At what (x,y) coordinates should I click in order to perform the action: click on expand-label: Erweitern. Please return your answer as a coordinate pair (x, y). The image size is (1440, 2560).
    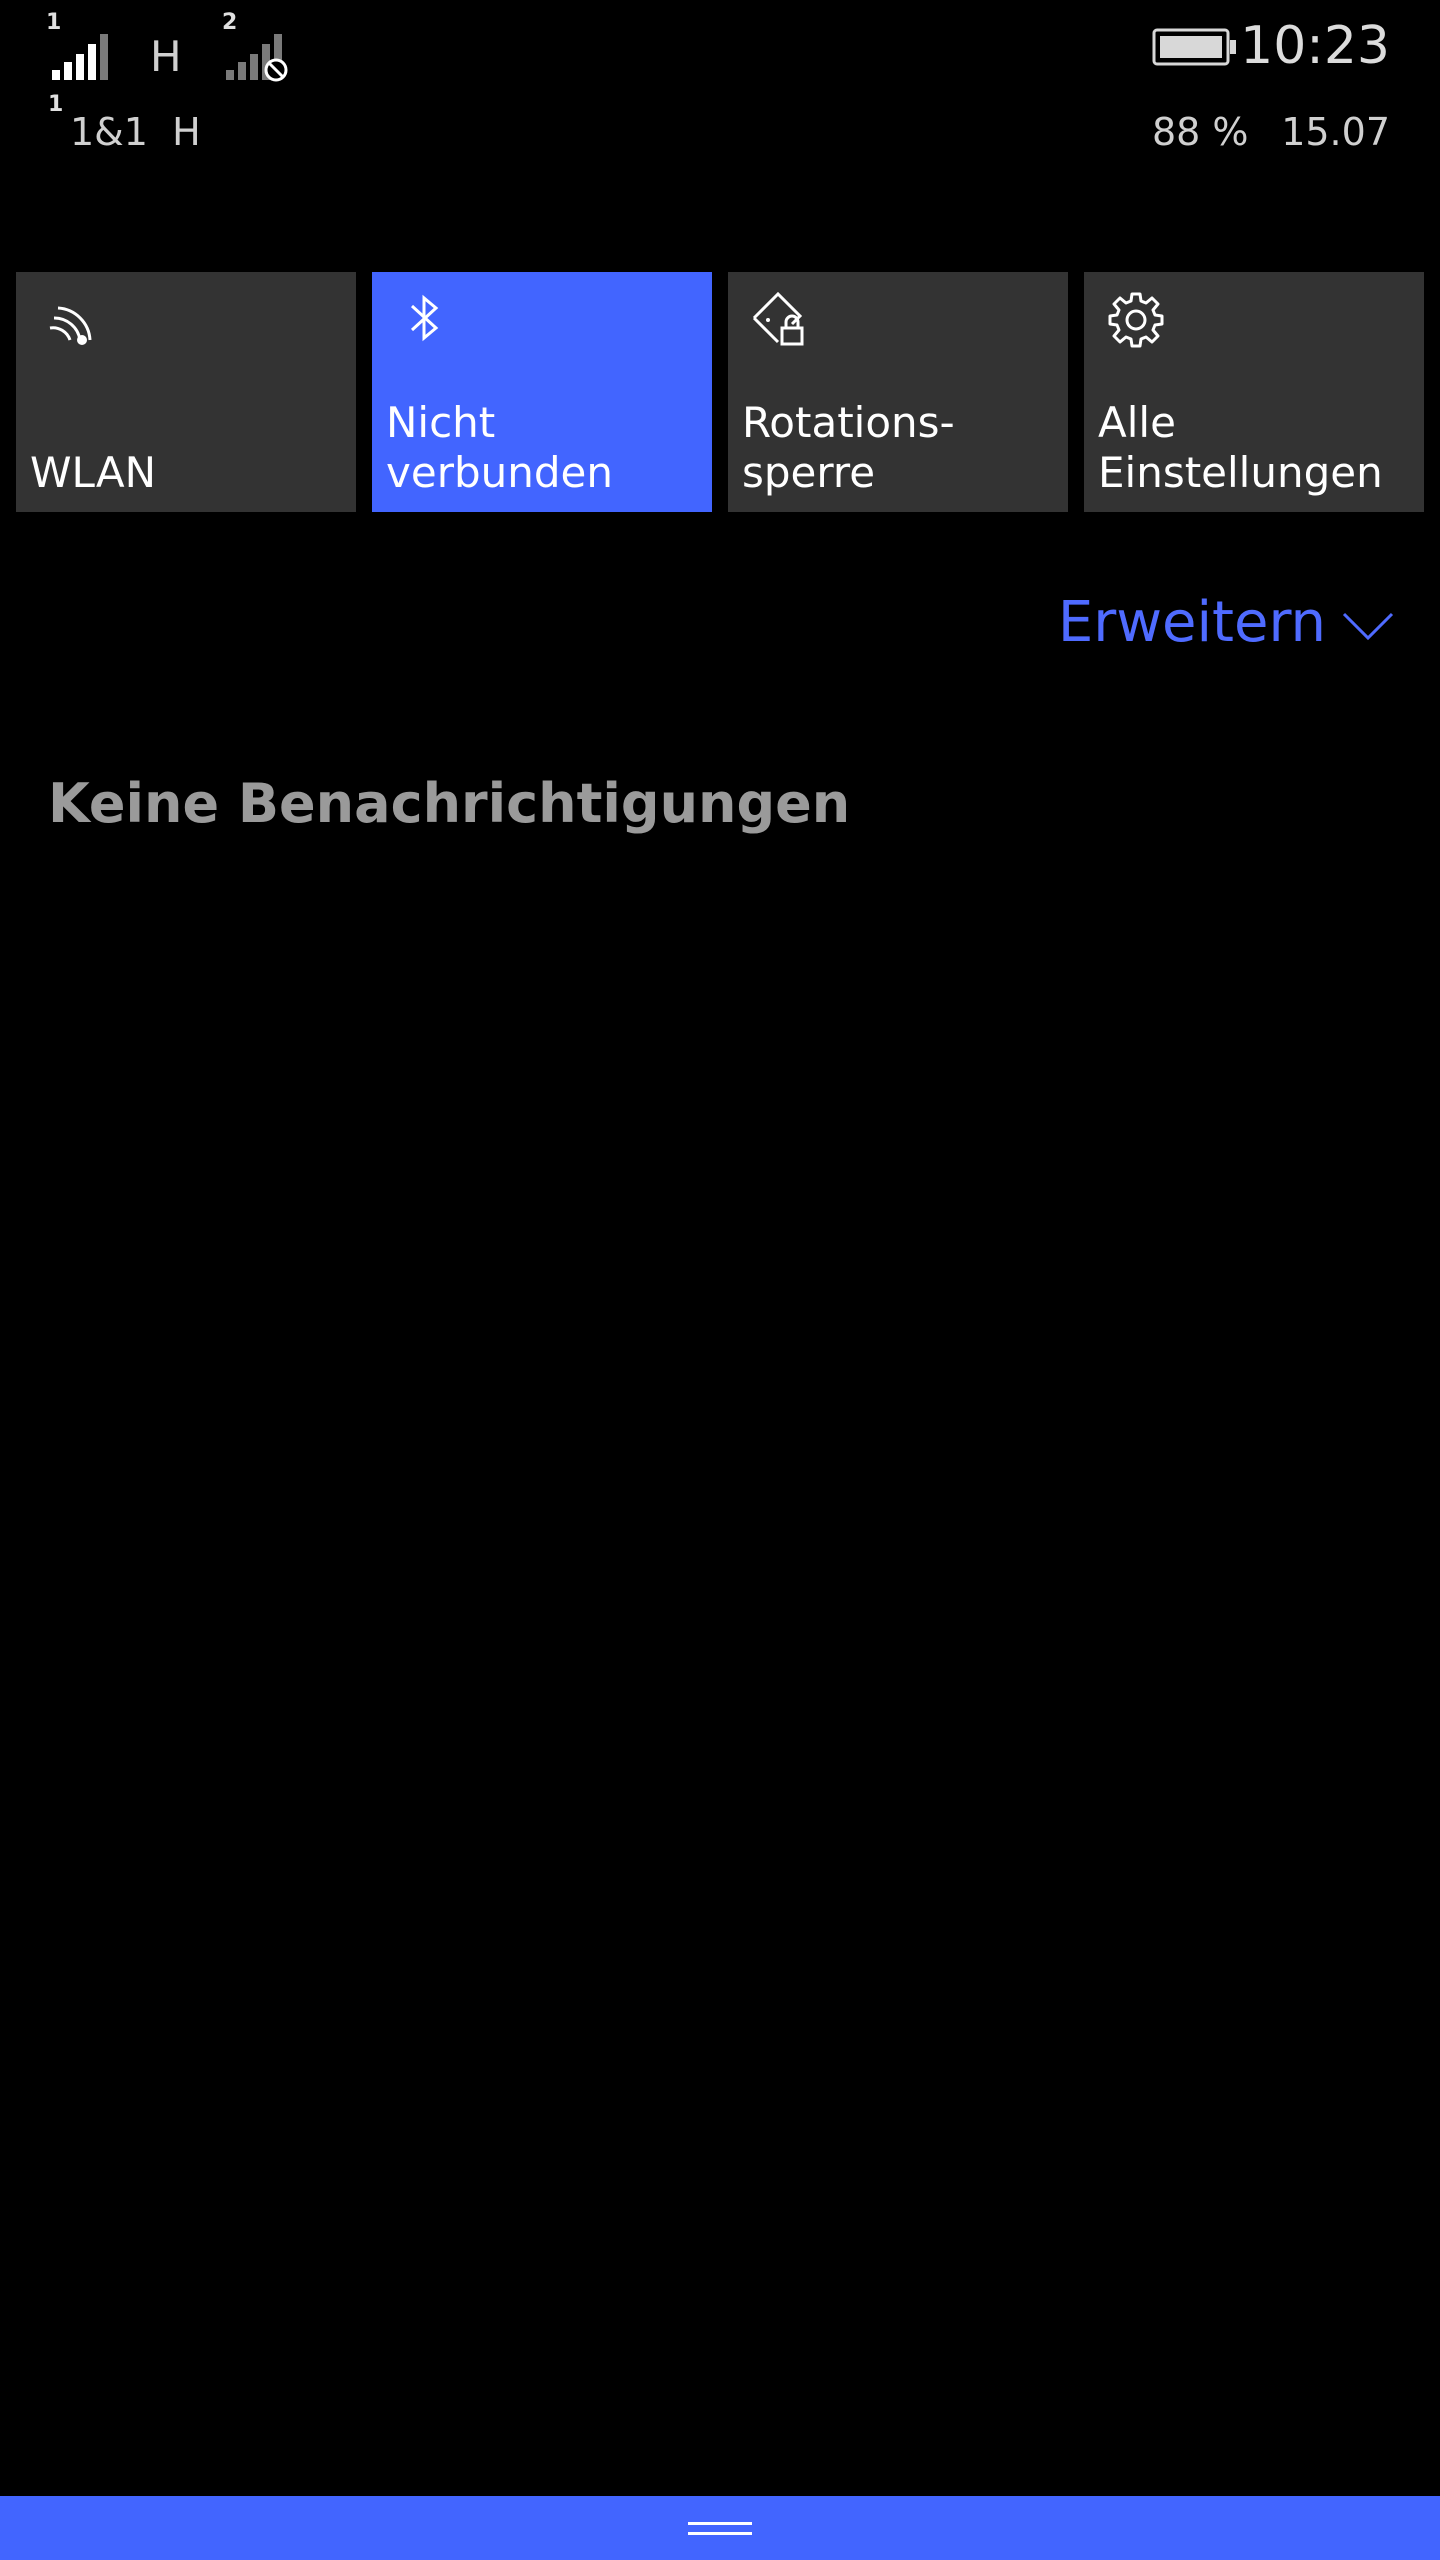
    Looking at the image, I should click on (1191, 622).